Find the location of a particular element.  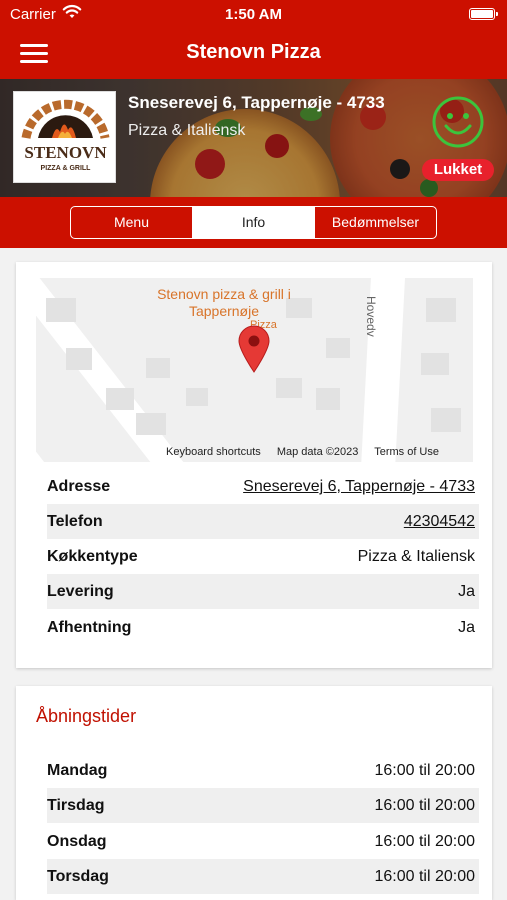

tab-menu: Menu is located at coordinates (132, 222).